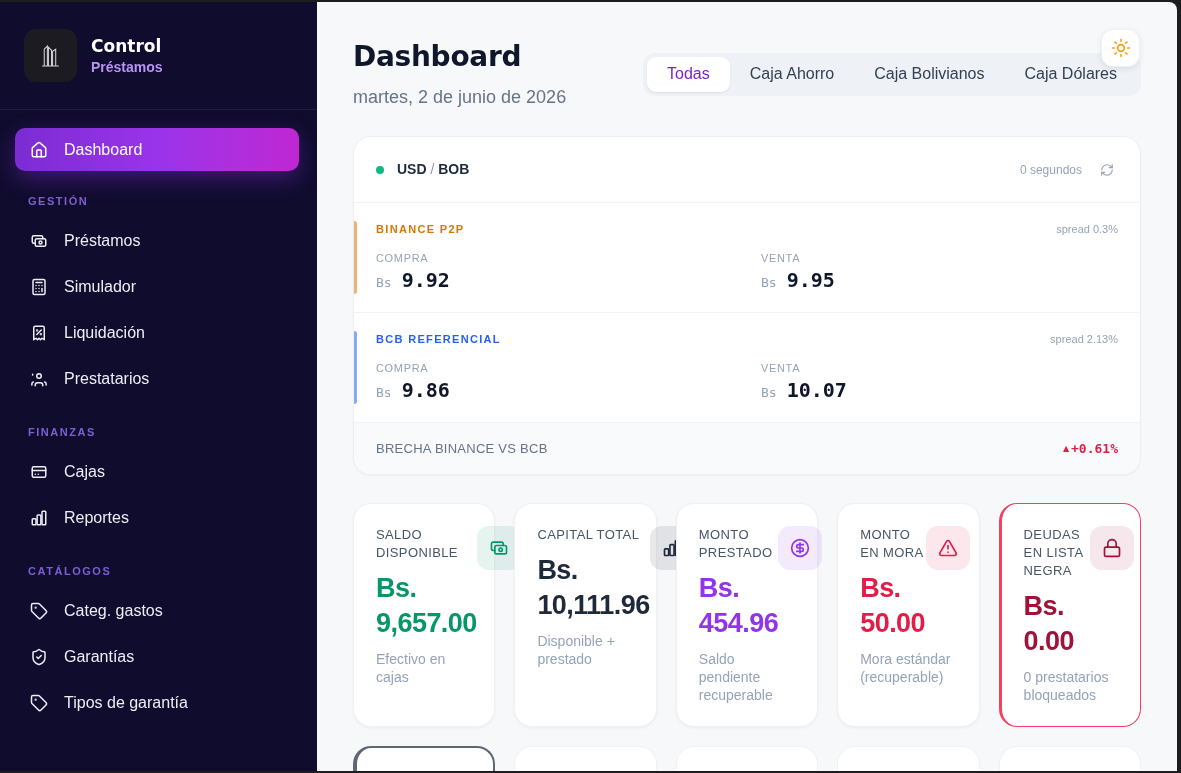 The height and width of the screenshot is (773, 1181). I want to click on currency-pair: USD / BOB, so click(433, 169).